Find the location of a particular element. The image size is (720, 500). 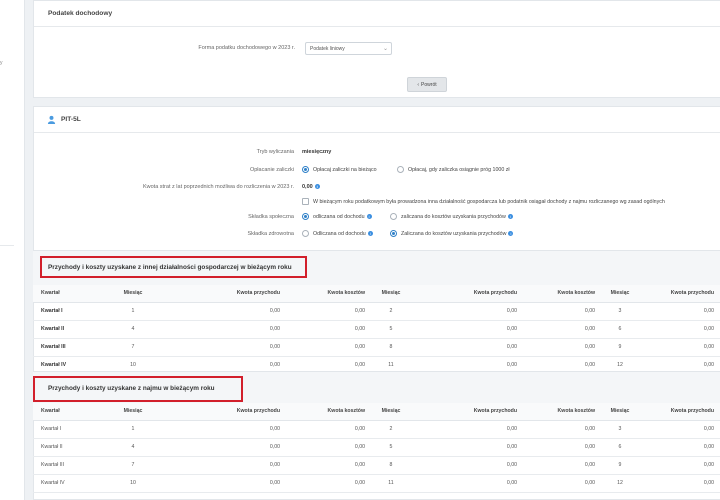

quarter-cell: Kwartał II is located at coordinates (68, 329).